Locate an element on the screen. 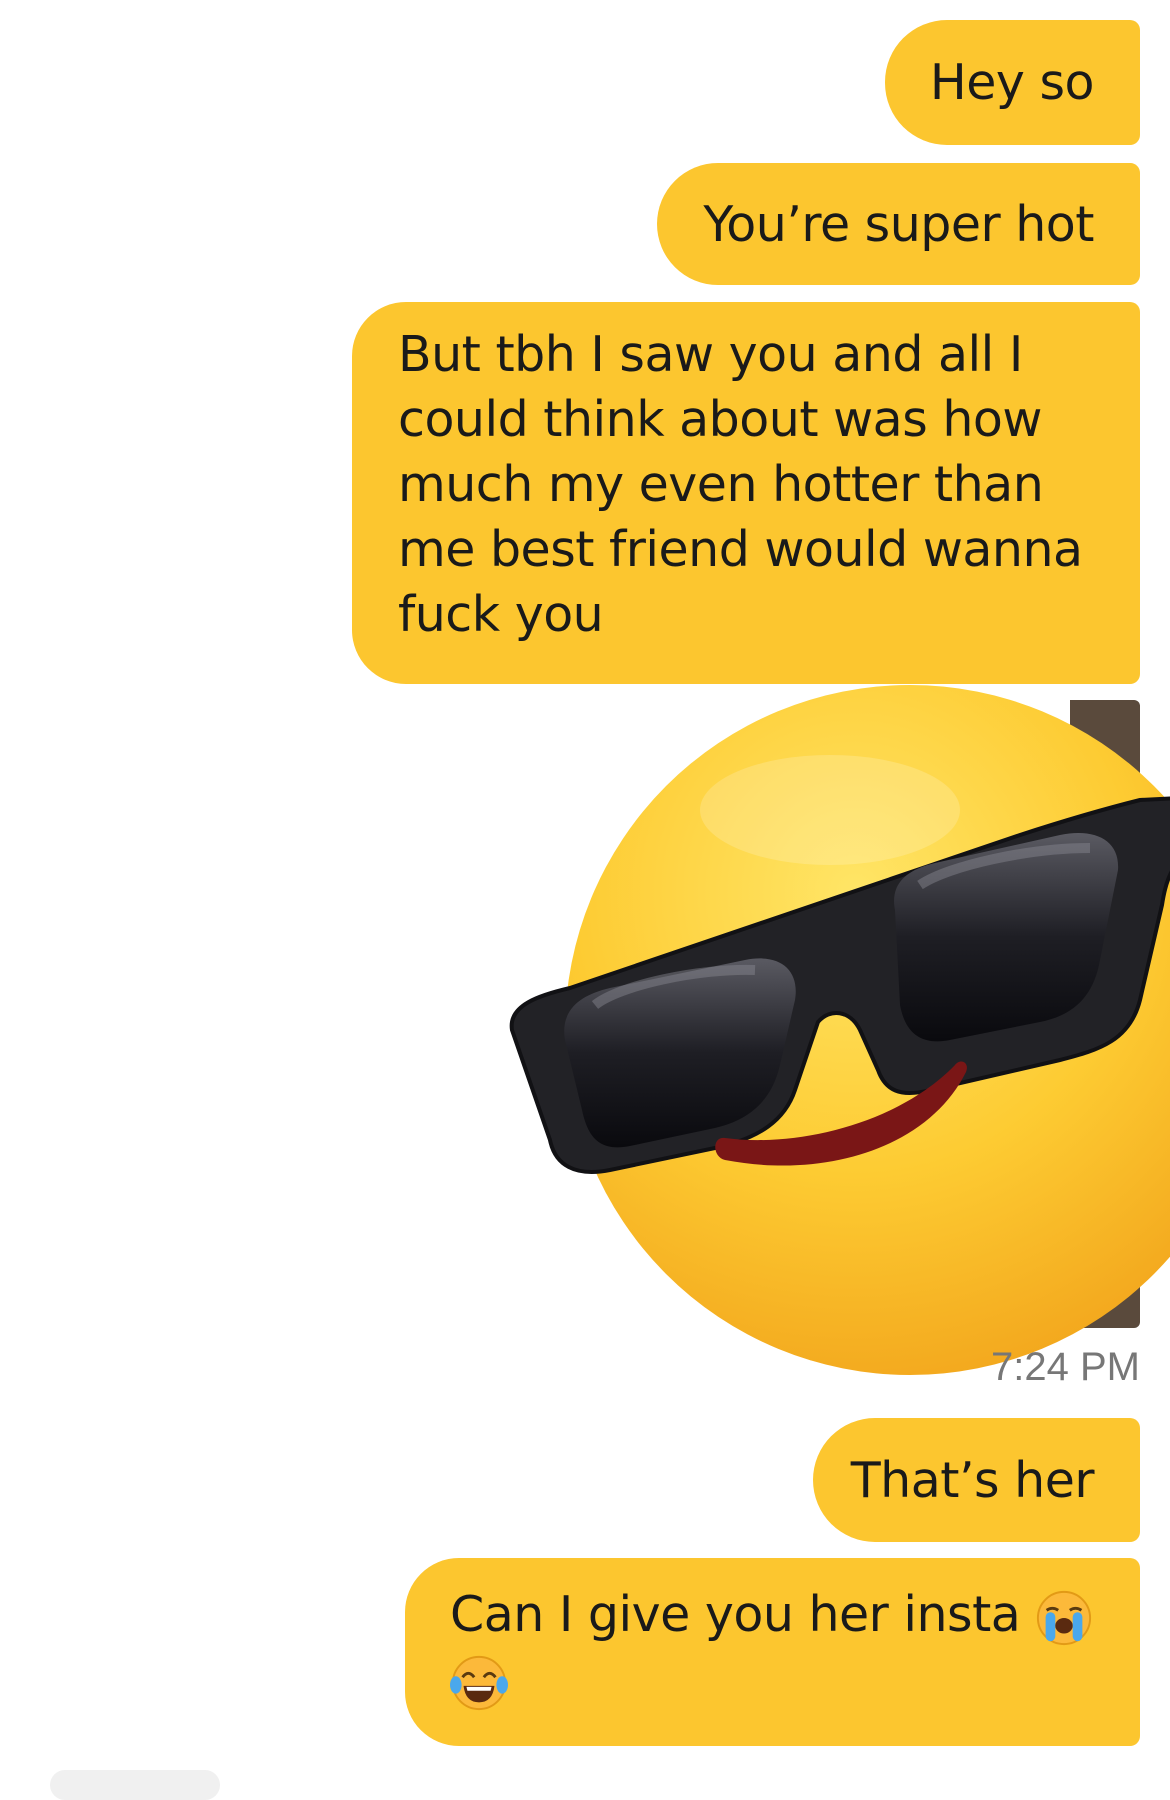 Image resolution: width=1170 pixels, height=1800 pixels. message-timestamp: 7:24 PM is located at coordinates (1065, 1367).